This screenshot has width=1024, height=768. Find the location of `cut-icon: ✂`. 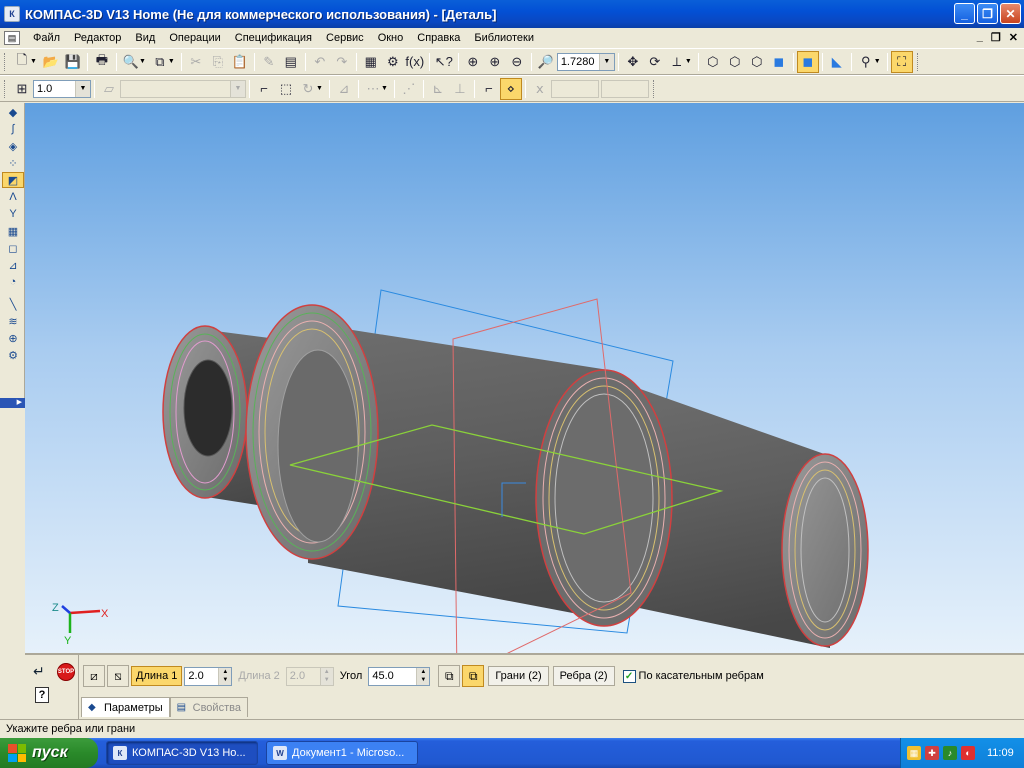

cut-icon: ✂ is located at coordinates (196, 62).